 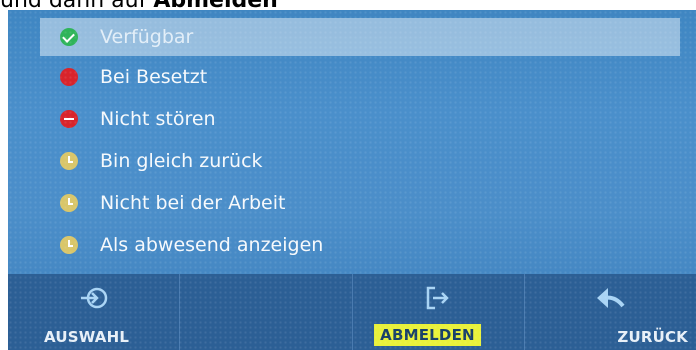 What do you see at coordinates (610, 312) in the screenshot?
I see `back-softkey: ZURÜCK` at bounding box center [610, 312].